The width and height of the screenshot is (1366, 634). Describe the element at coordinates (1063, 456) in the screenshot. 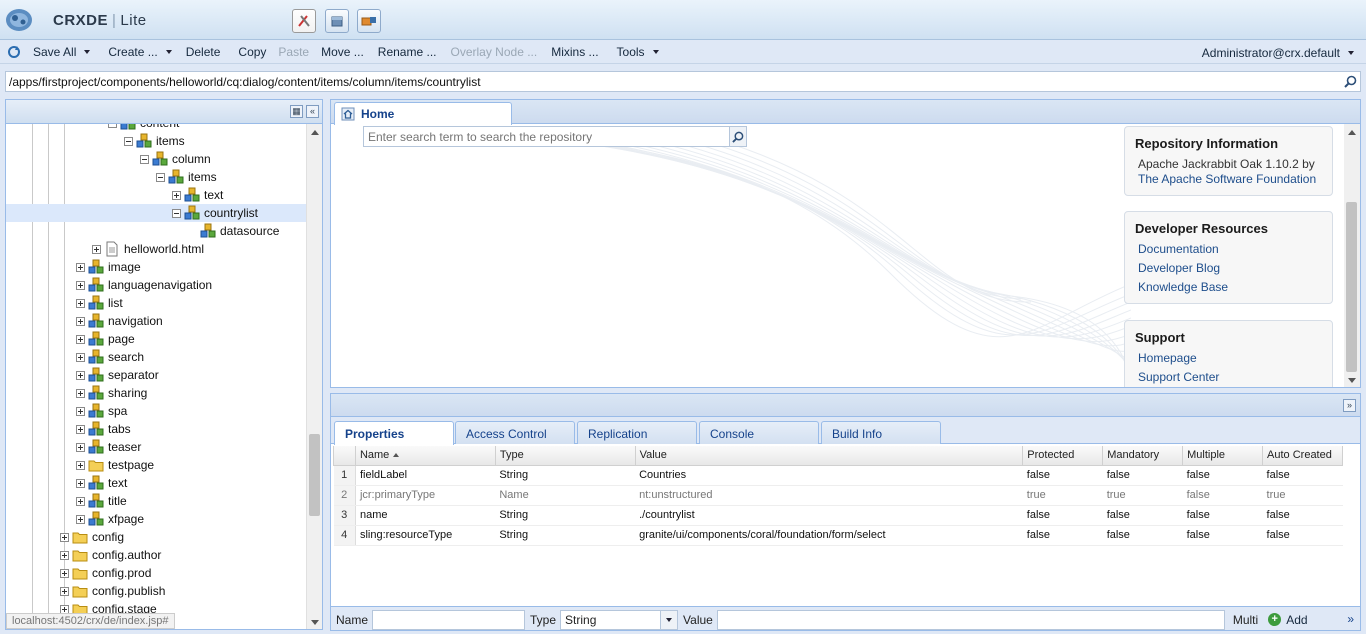

I see `column-header-protected: Protected` at that location.